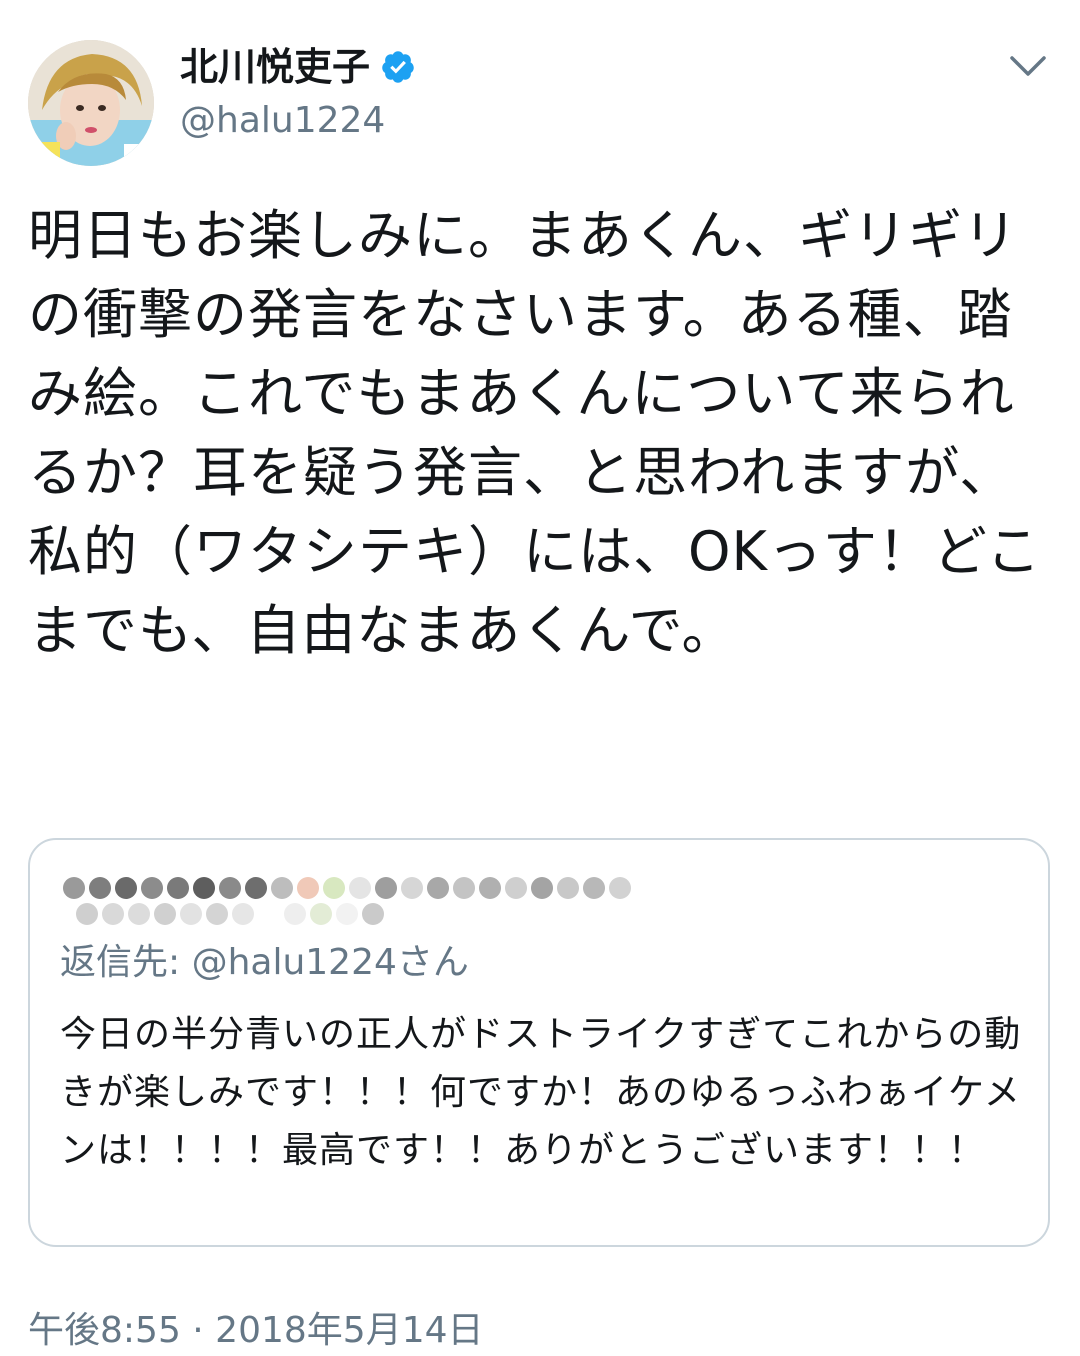  Describe the element at coordinates (91, 103) in the screenshot. I see `avatar` at that location.